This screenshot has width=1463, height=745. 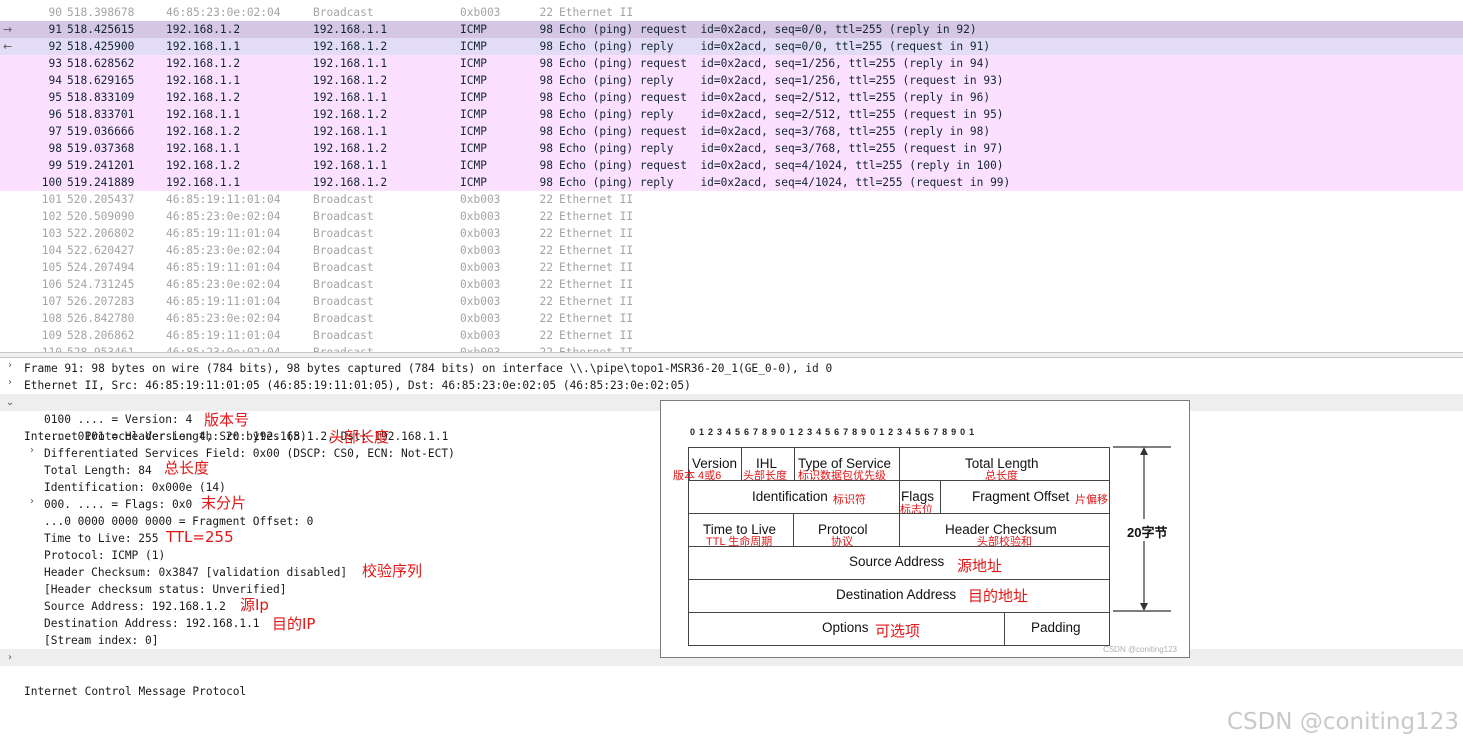 What do you see at coordinates (254, 605) in the screenshot?
I see `annotation-source: 源Ip` at bounding box center [254, 605].